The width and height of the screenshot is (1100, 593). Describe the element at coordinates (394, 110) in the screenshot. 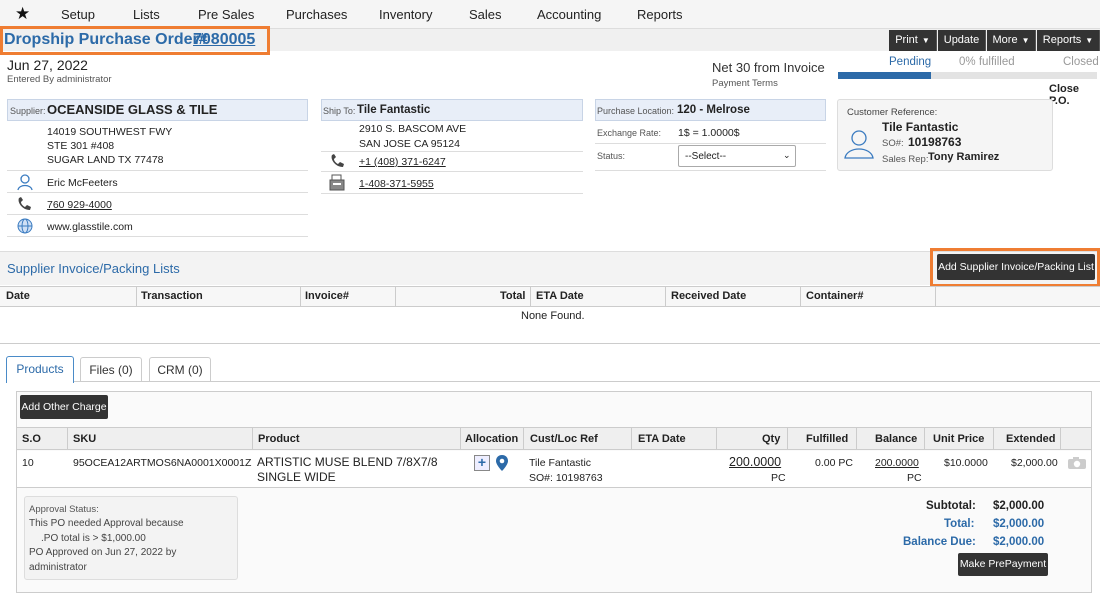

I see `shipto-name: Tile Fantastic` at that location.